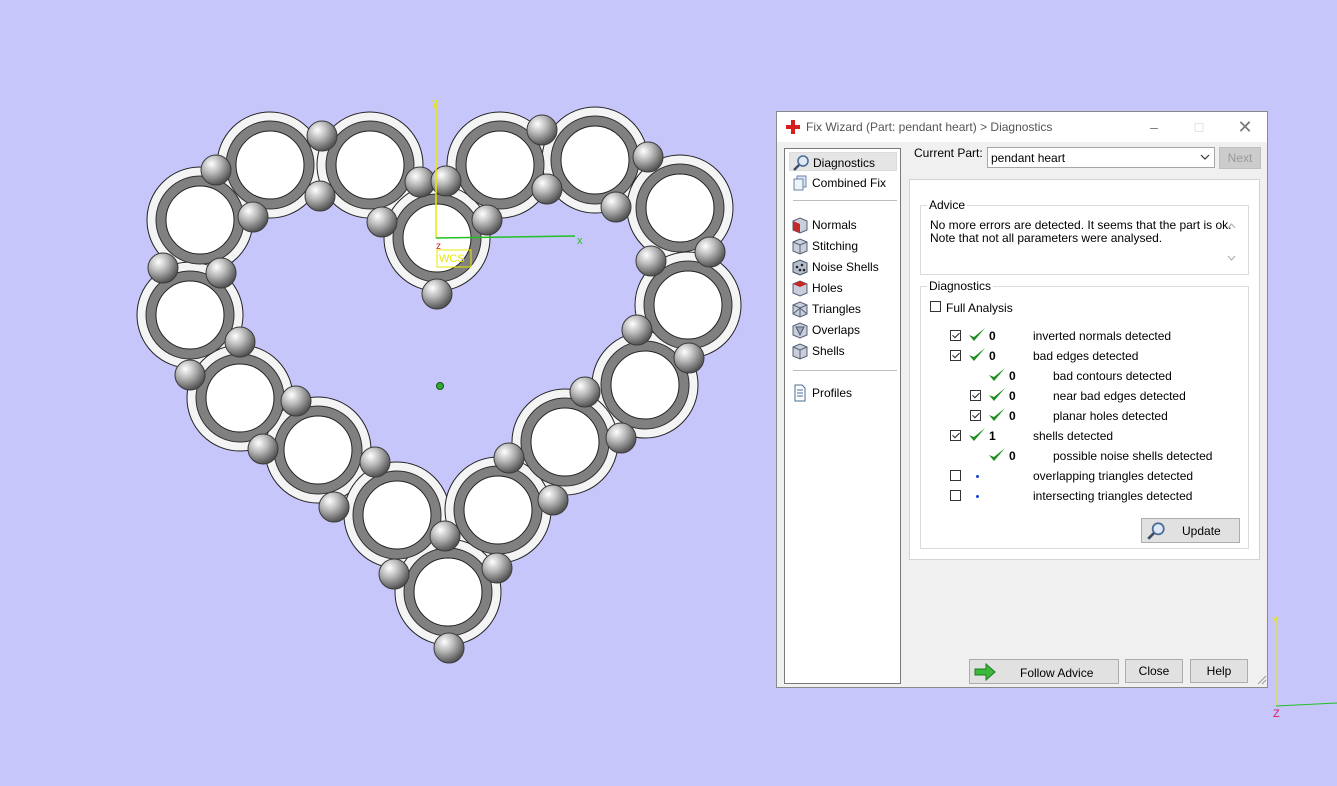  I want to click on current-part-value: pendant heart, so click(1028, 158).